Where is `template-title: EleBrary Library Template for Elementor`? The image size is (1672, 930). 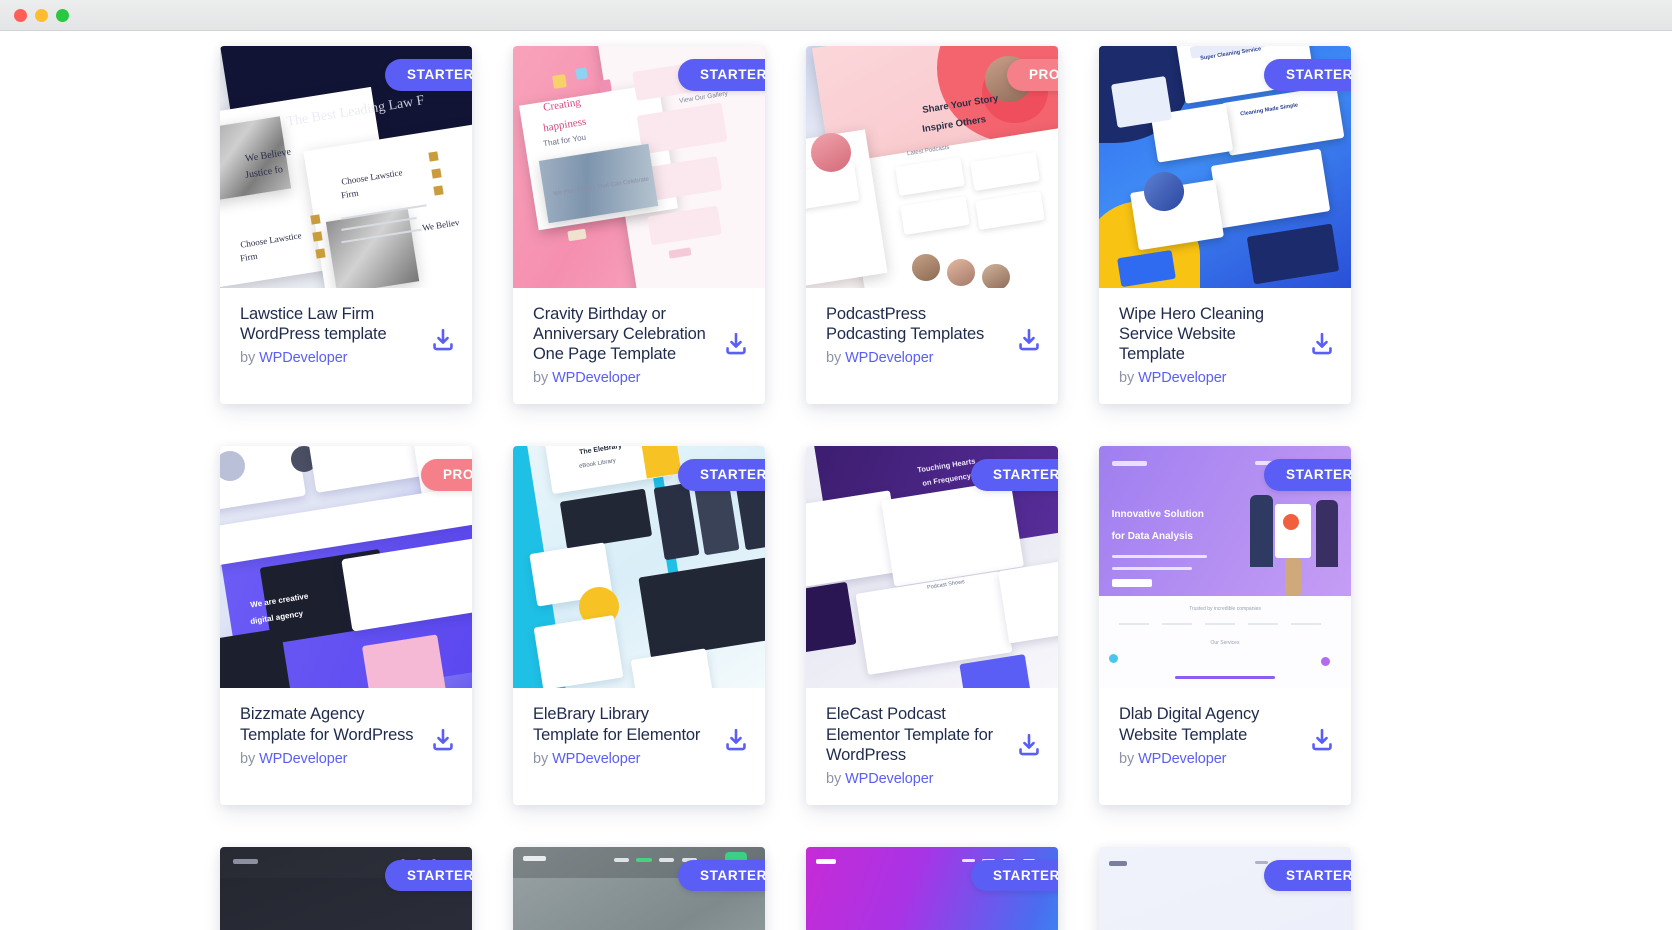
template-title: EleBrary Library Template for Elementor is located at coordinates (617, 724).